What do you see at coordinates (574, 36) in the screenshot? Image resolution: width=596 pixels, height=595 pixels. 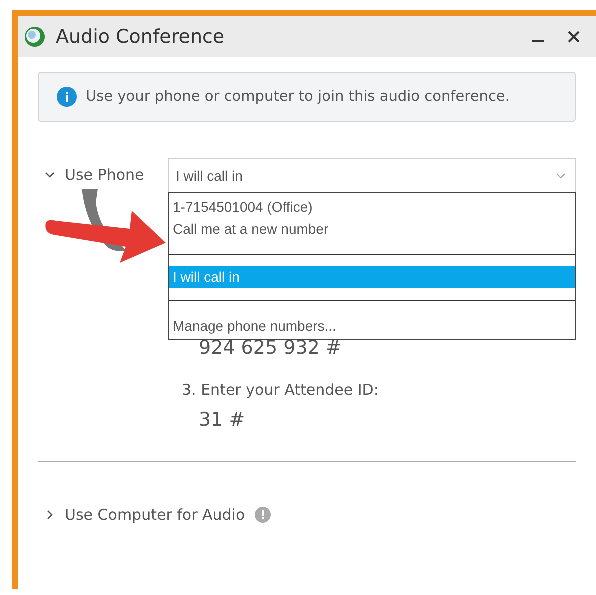 I see `close-icon` at bounding box center [574, 36].